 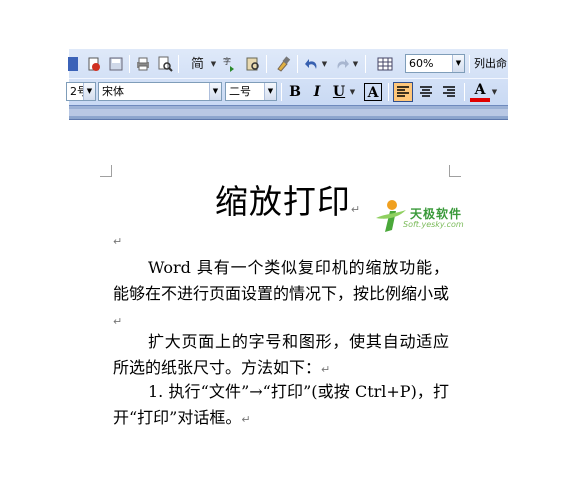 What do you see at coordinates (81, 91) in the screenshot?
I see `style-select: 2号 ▼` at bounding box center [81, 91].